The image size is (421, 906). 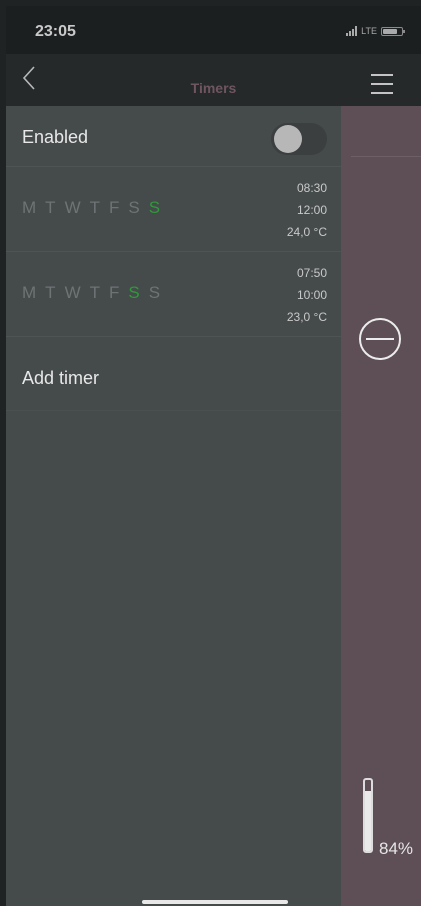 I want to click on page-title: Timers, so click(x=213, y=88).